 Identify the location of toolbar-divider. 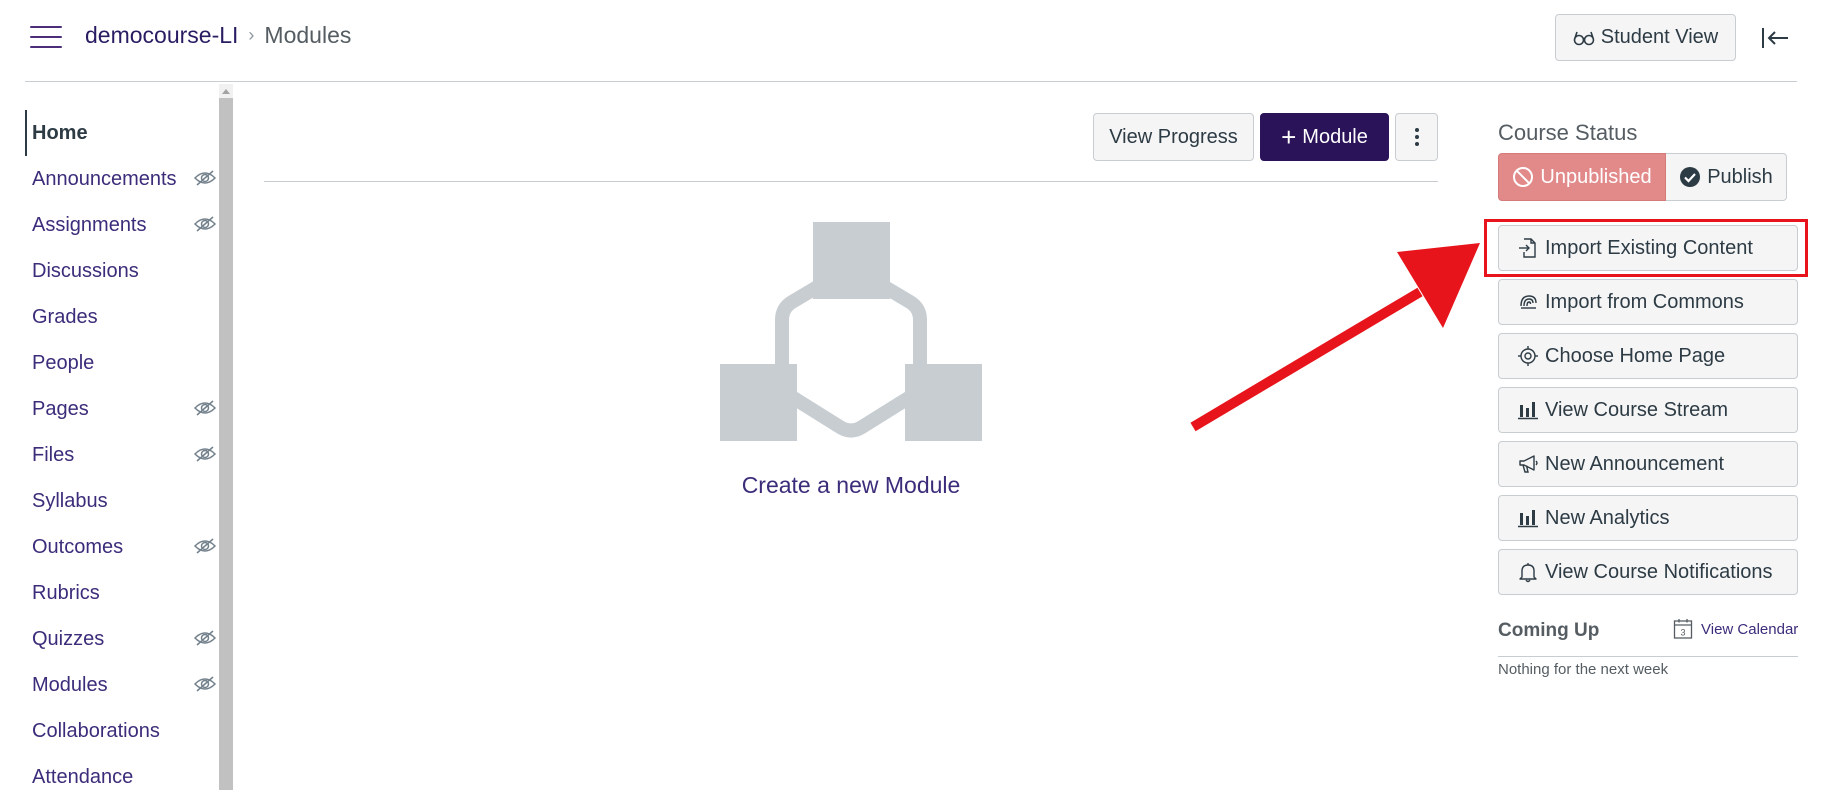
(851, 181).